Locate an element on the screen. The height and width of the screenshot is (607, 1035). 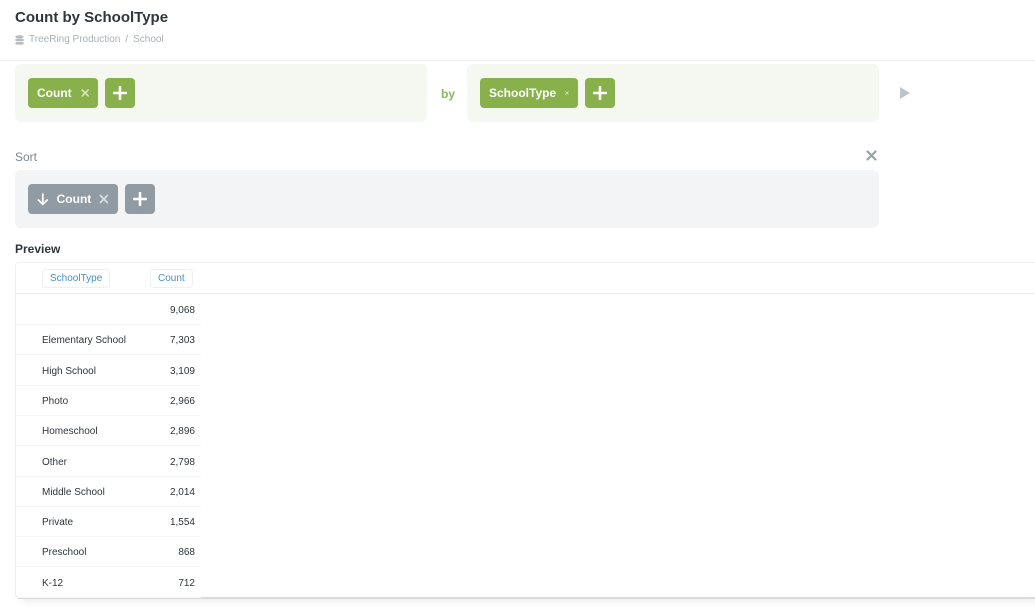
cell-schooltype: K-12 is located at coordinates (53, 583).